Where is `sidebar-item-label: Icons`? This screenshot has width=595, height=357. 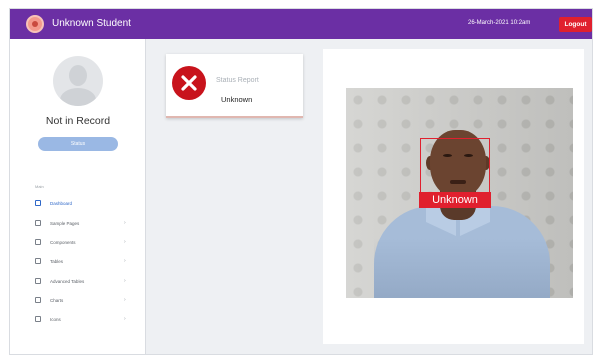 sidebar-item-label: Icons is located at coordinates (55, 319).